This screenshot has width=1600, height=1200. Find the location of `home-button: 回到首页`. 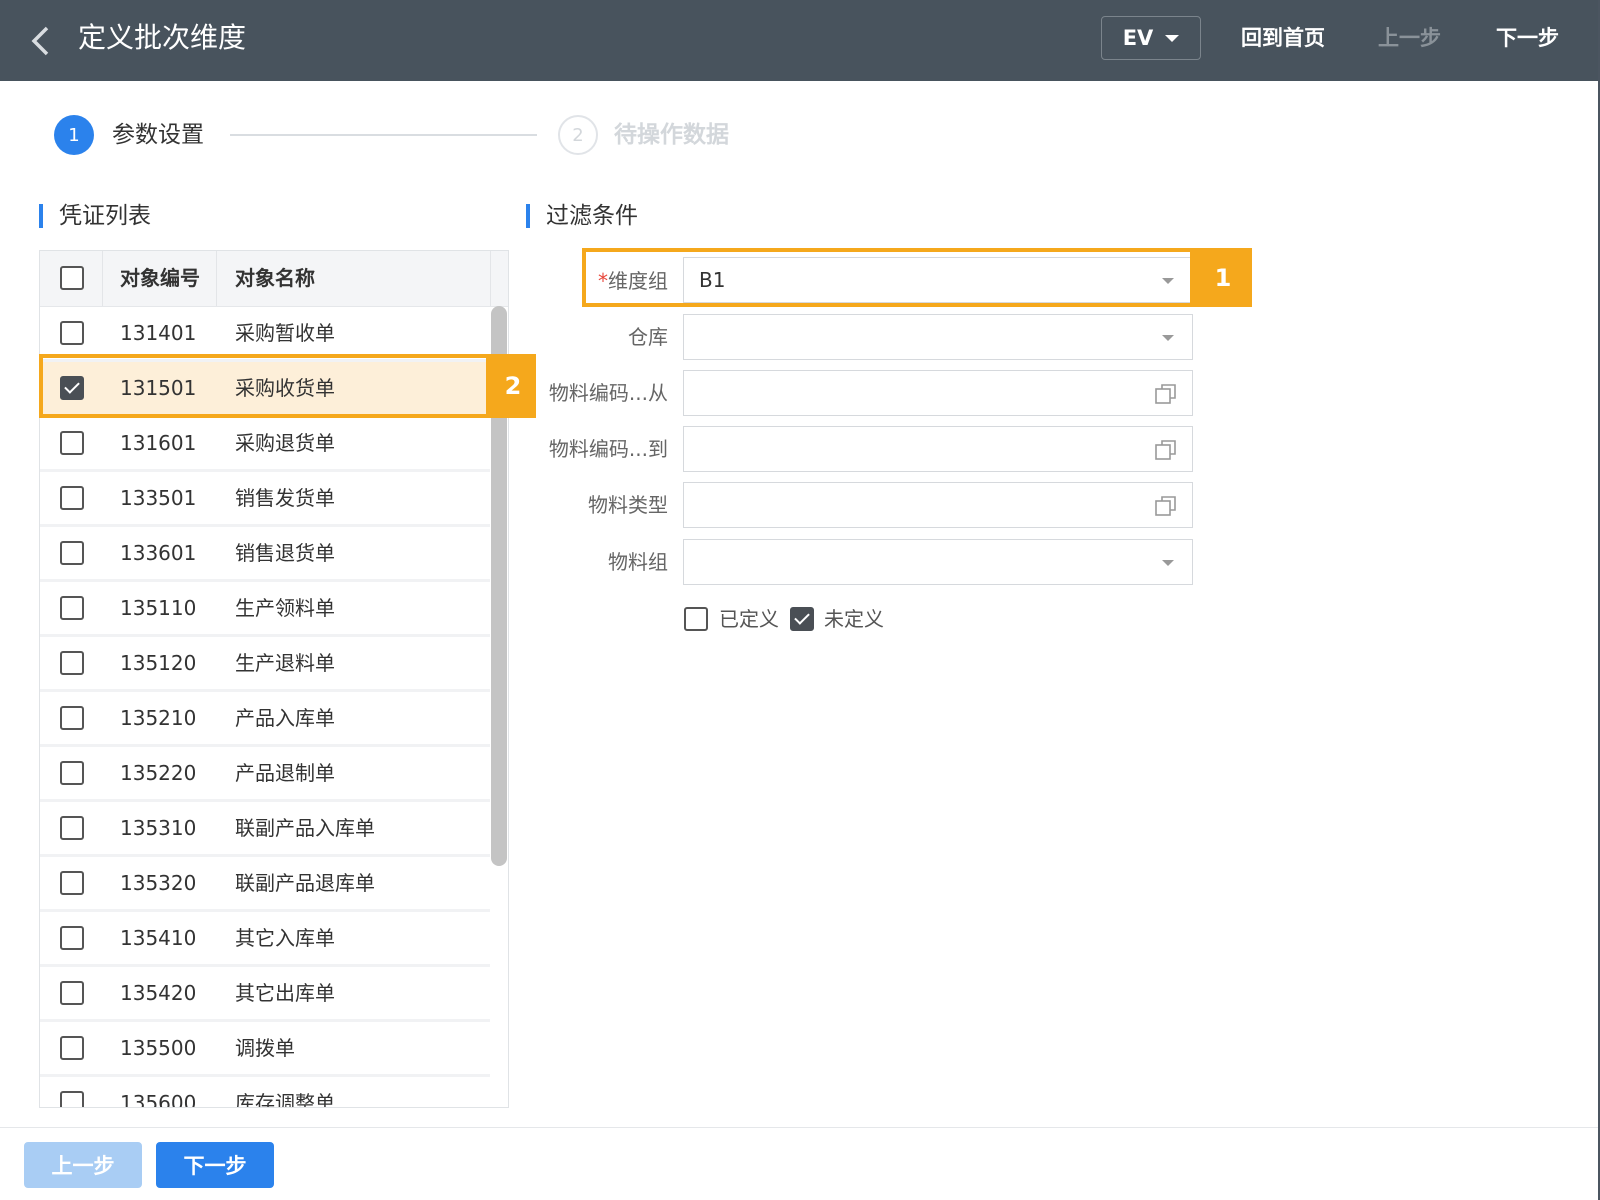

home-button: 回到首页 is located at coordinates (1283, 38).